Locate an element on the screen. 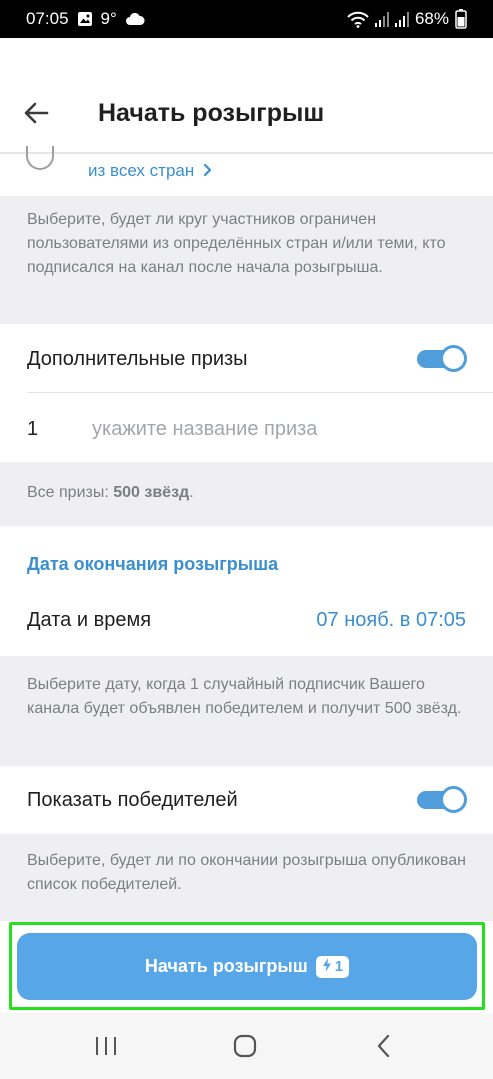 The image size is (493, 1079). back-button is located at coordinates (37, 113).